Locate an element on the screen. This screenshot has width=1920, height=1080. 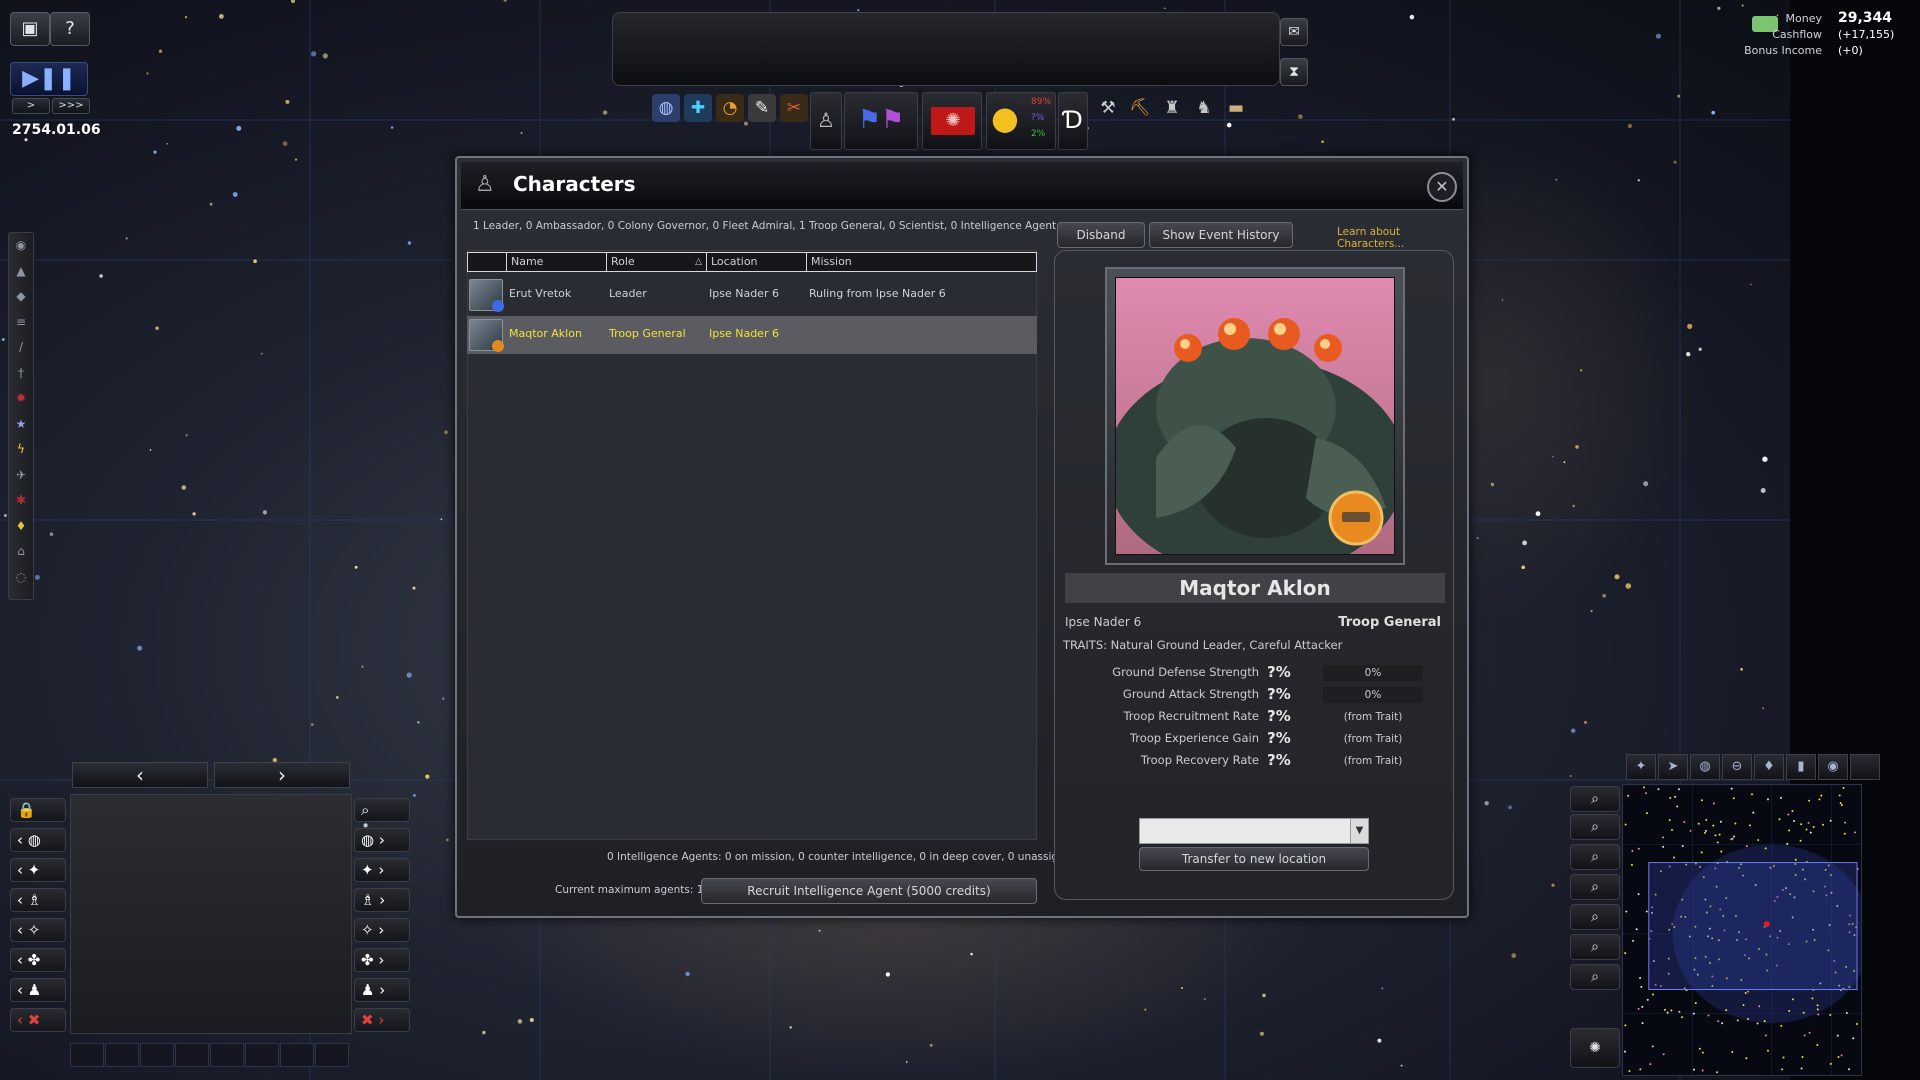
message-history-button: ⧗ is located at coordinates (1294, 72).